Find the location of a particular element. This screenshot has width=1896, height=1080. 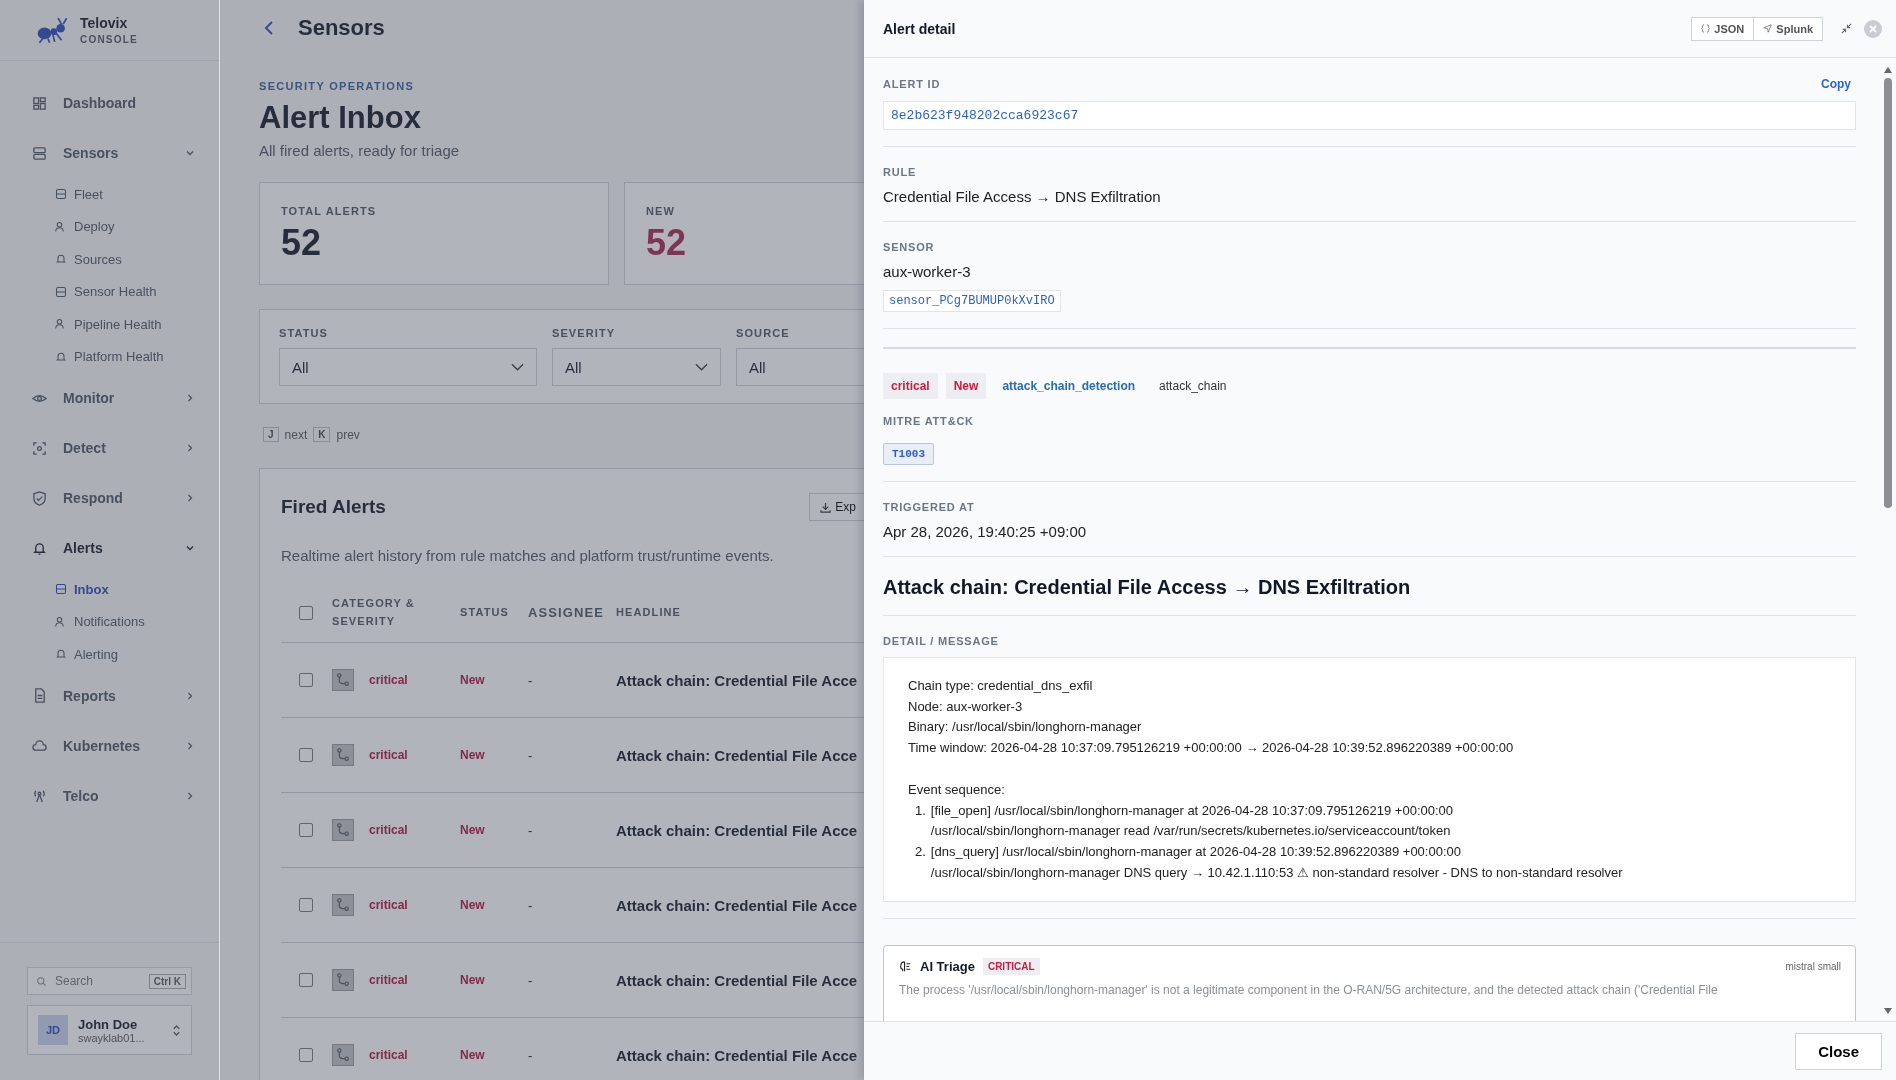

alert-headline: Attack chain: Credential File Access → DNS Exfiltration is located at coordinates (1147, 587).